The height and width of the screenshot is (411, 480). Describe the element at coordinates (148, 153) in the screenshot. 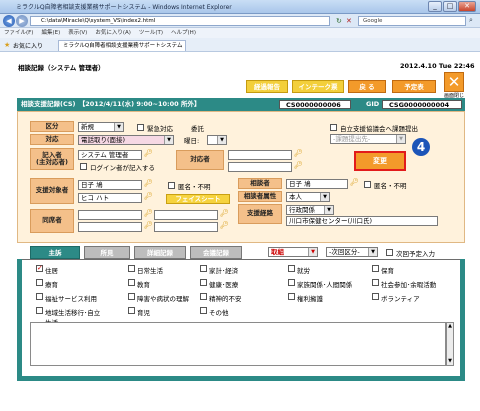

I see `writer-lookup-icon: 🔑︎` at that location.